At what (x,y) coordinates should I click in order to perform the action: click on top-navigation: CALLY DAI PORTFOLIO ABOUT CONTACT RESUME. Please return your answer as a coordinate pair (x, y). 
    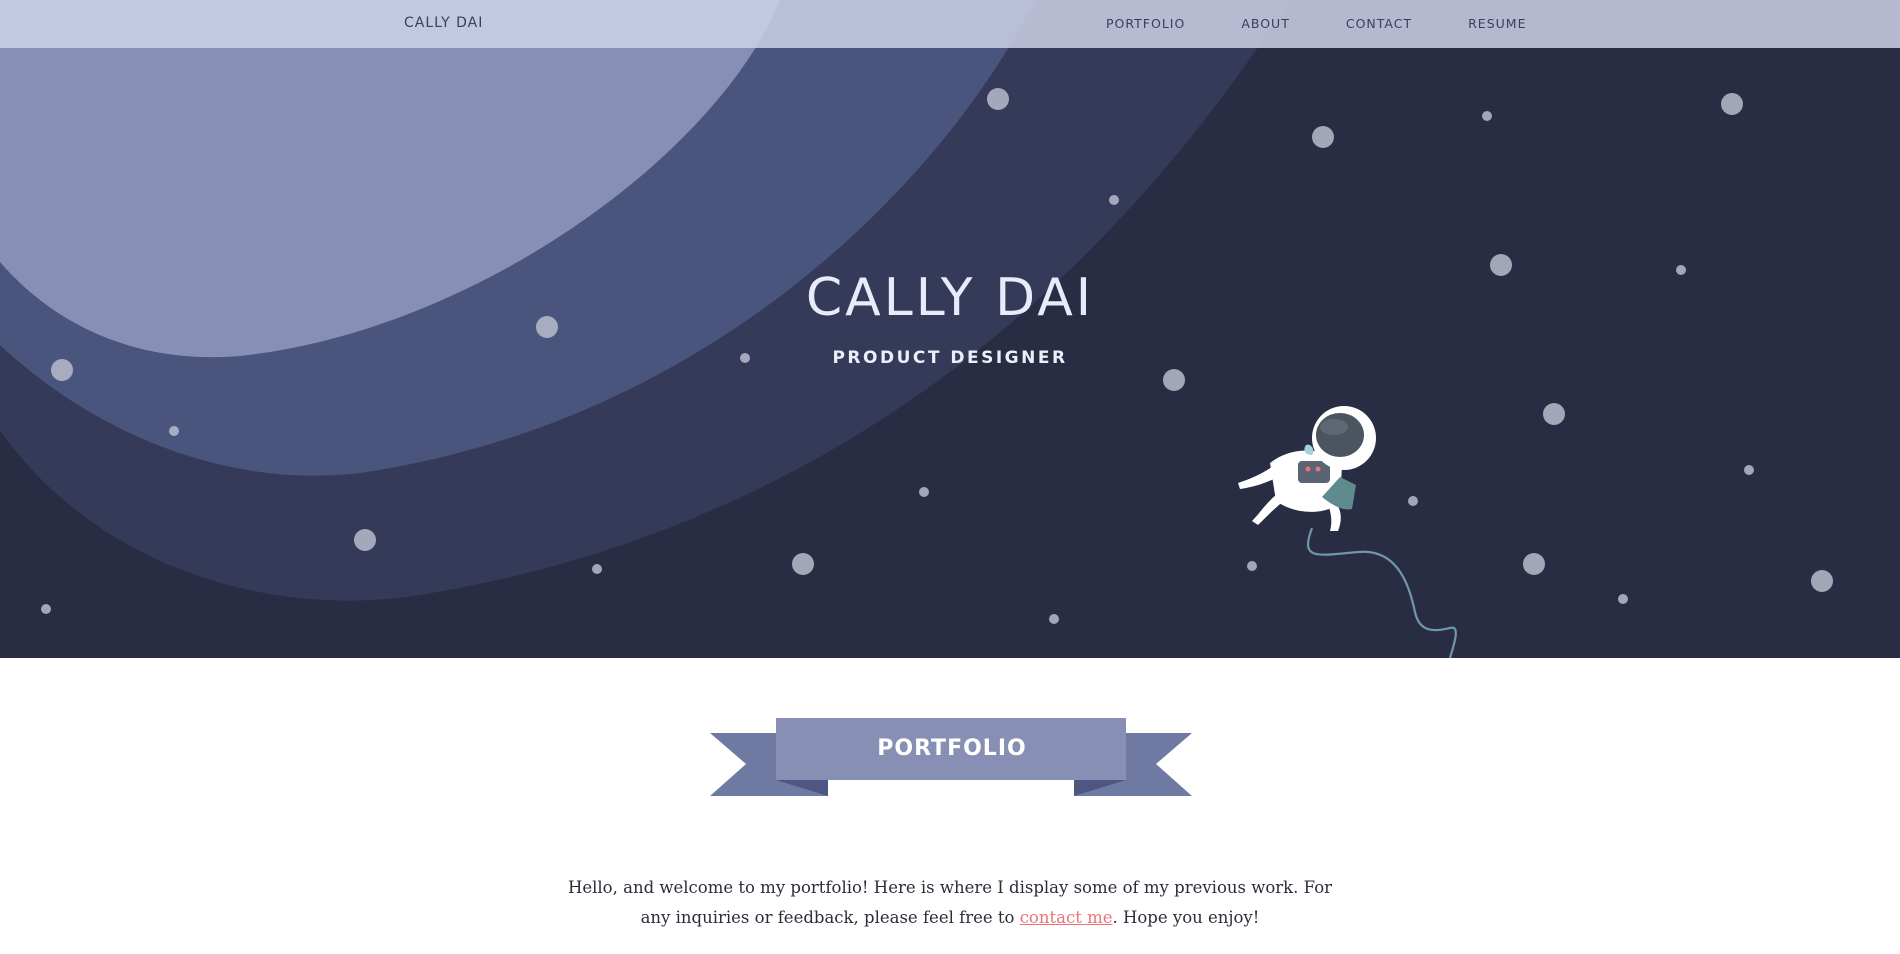
    Looking at the image, I should click on (950, 24).